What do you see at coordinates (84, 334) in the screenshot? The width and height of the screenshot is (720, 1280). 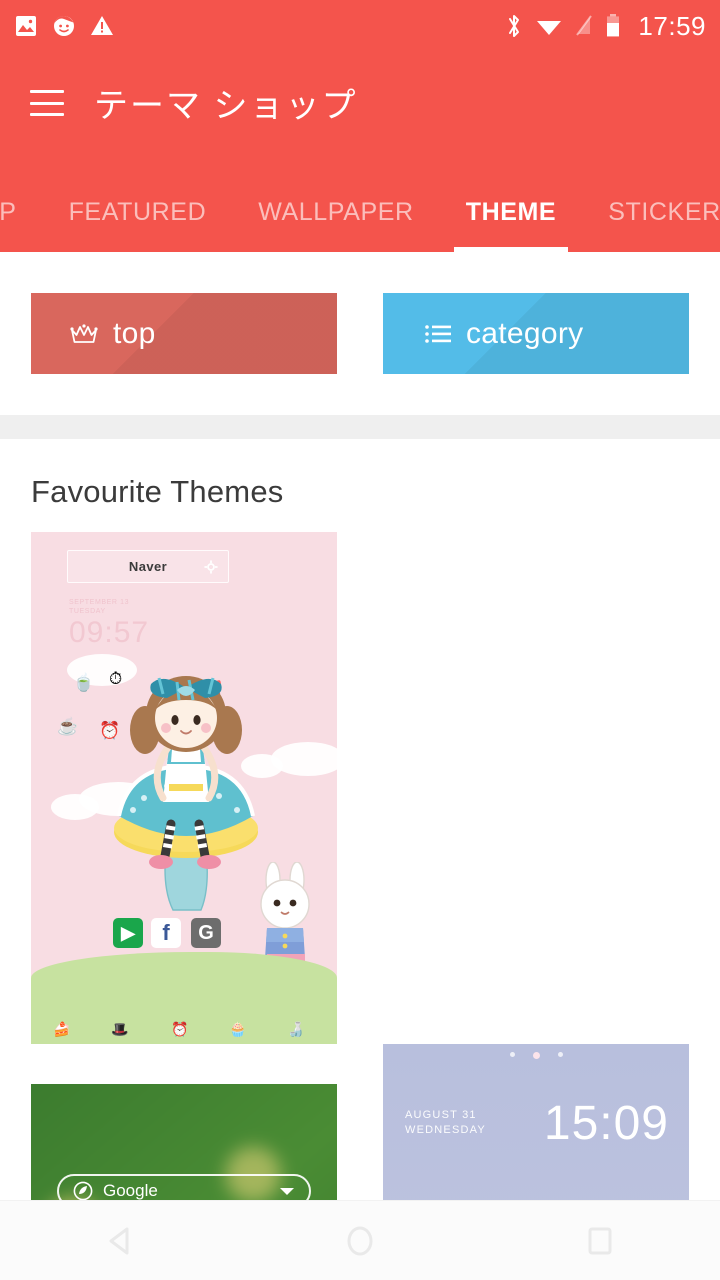 I see `crown-icon` at bounding box center [84, 334].